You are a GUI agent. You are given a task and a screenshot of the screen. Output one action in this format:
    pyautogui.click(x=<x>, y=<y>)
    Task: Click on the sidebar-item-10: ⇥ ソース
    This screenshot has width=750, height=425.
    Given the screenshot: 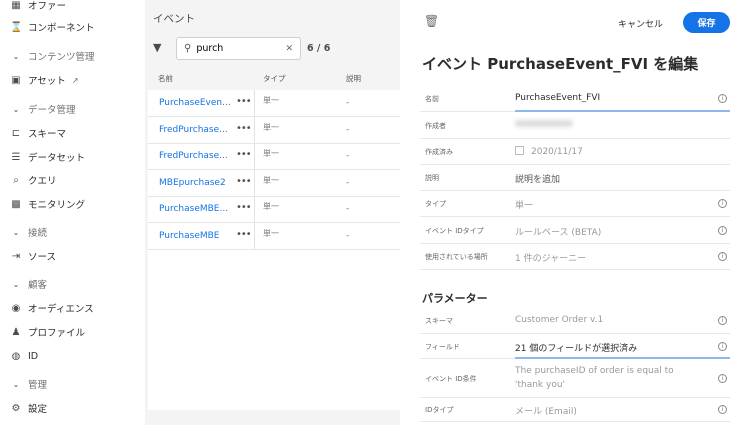 What is the action you would take?
    pyautogui.click(x=33, y=256)
    